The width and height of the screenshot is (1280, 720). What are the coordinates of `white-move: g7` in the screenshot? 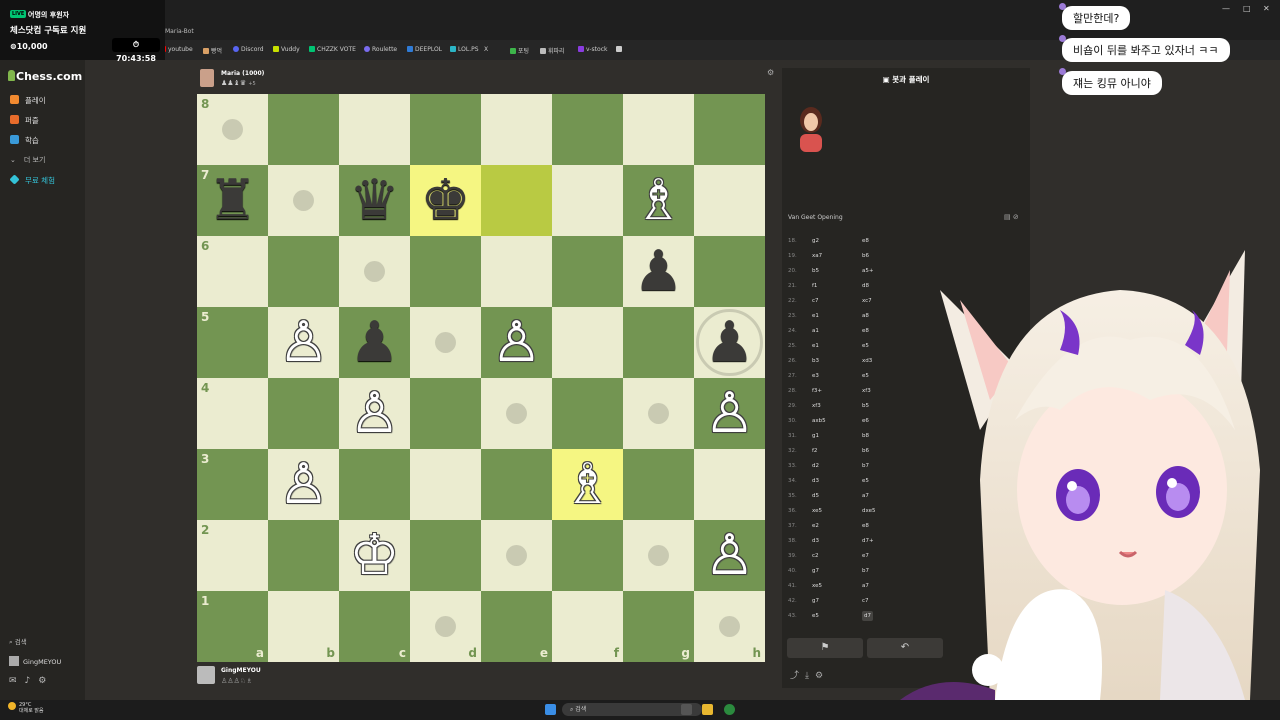 It's located at (815, 571).